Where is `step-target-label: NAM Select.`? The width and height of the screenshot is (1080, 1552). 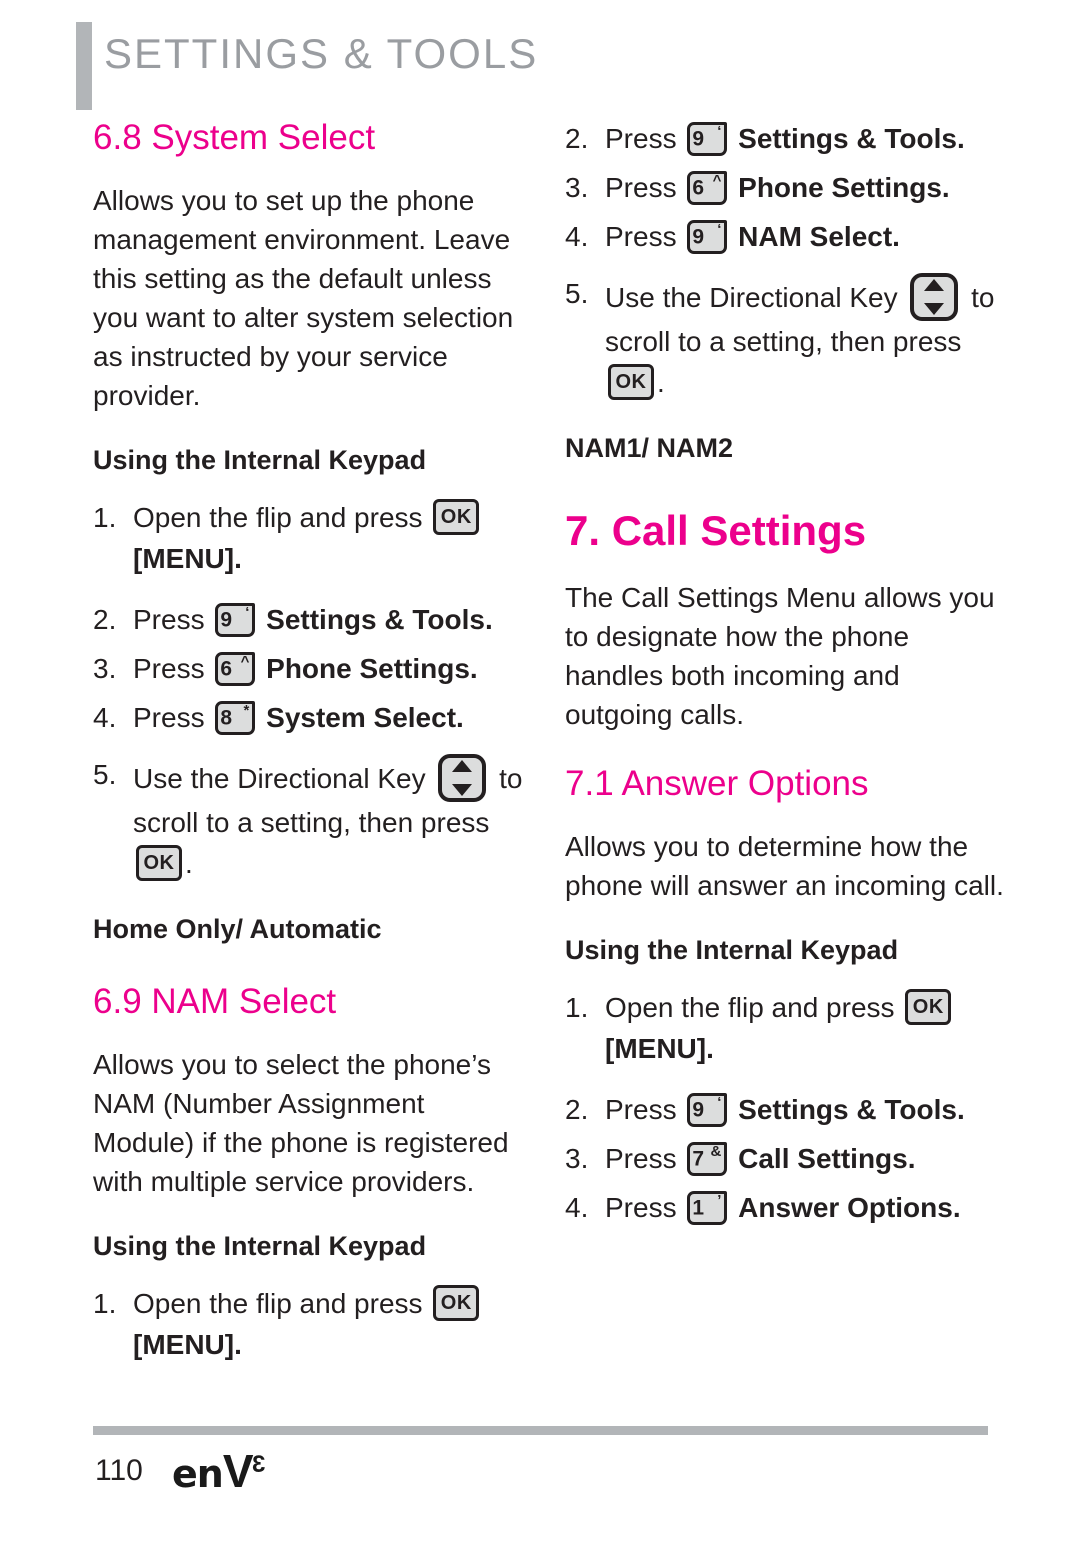 step-target-label: NAM Select. is located at coordinates (819, 236).